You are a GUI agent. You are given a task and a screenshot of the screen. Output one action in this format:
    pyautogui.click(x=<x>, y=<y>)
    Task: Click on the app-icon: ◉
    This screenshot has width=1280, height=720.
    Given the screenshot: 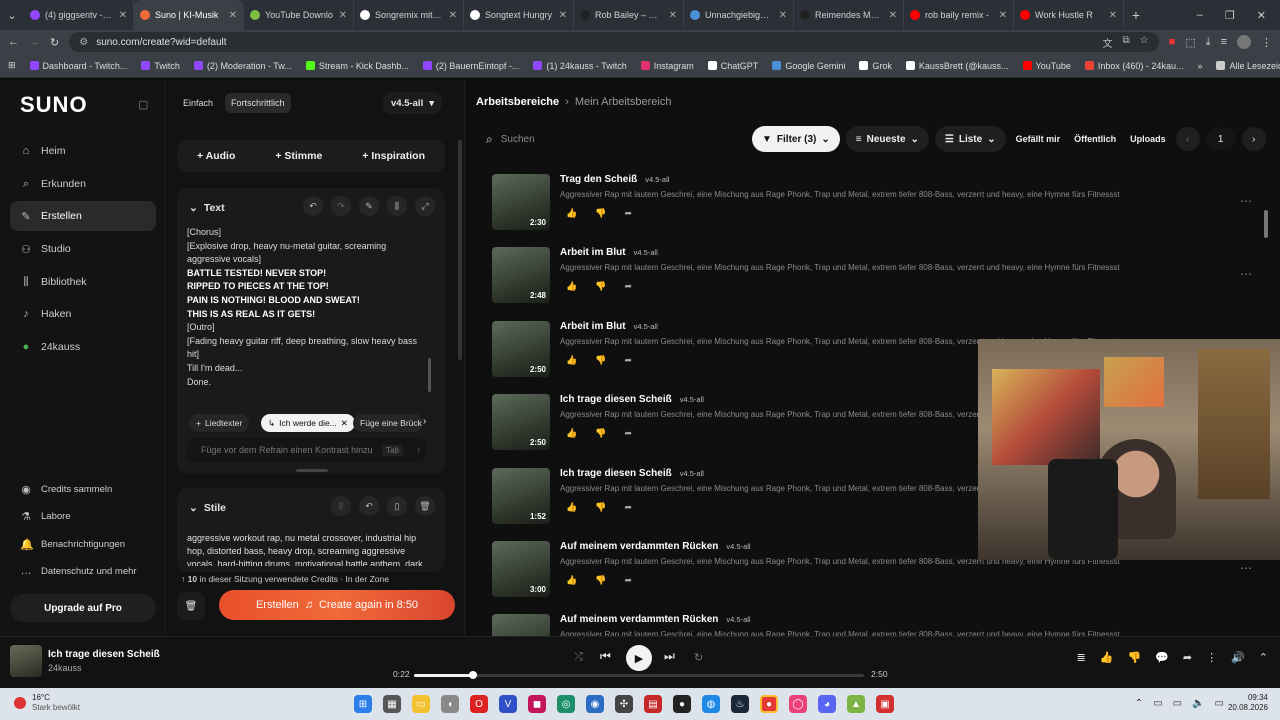 What is the action you would take?
    pyautogui.click(x=595, y=704)
    